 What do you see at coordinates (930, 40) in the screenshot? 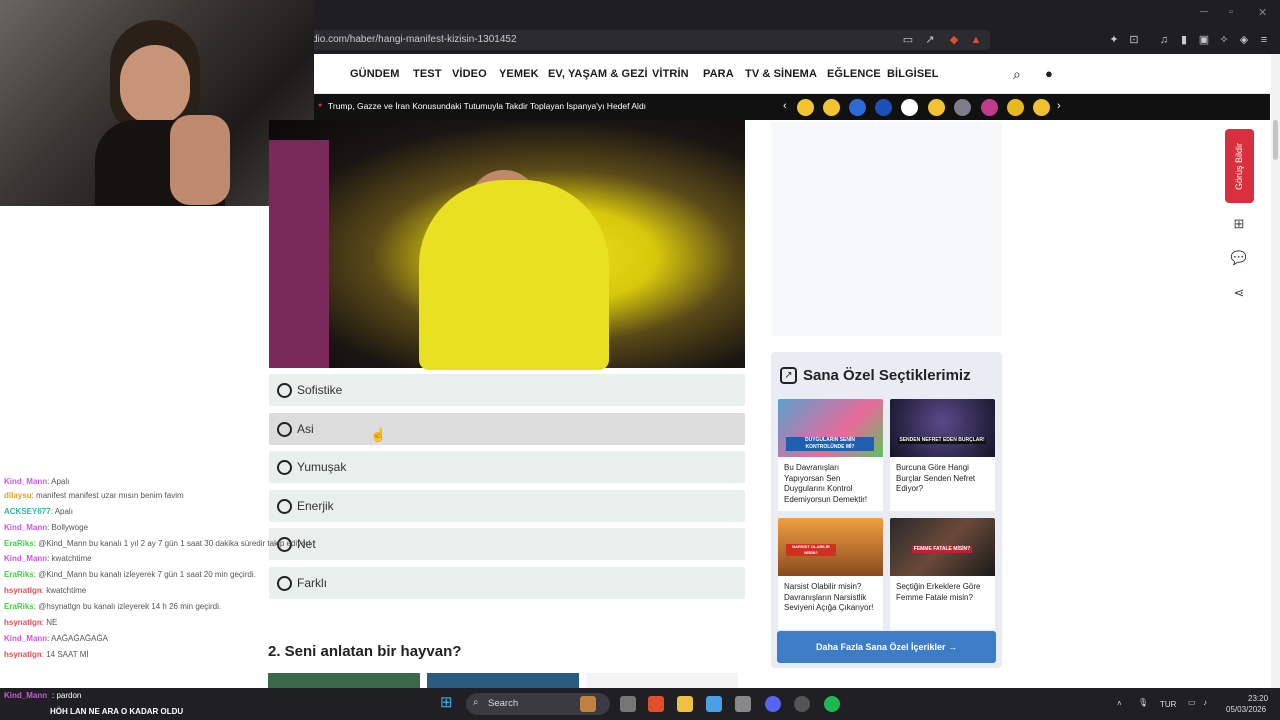
I see `share-icon: ↗` at bounding box center [930, 40].